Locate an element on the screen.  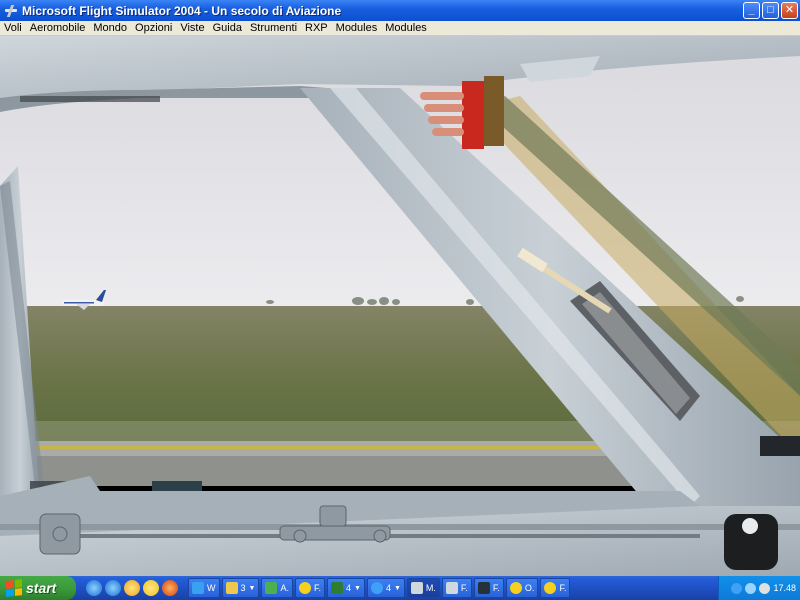
menu-viste: Viste is located at coordinates (192, 28).